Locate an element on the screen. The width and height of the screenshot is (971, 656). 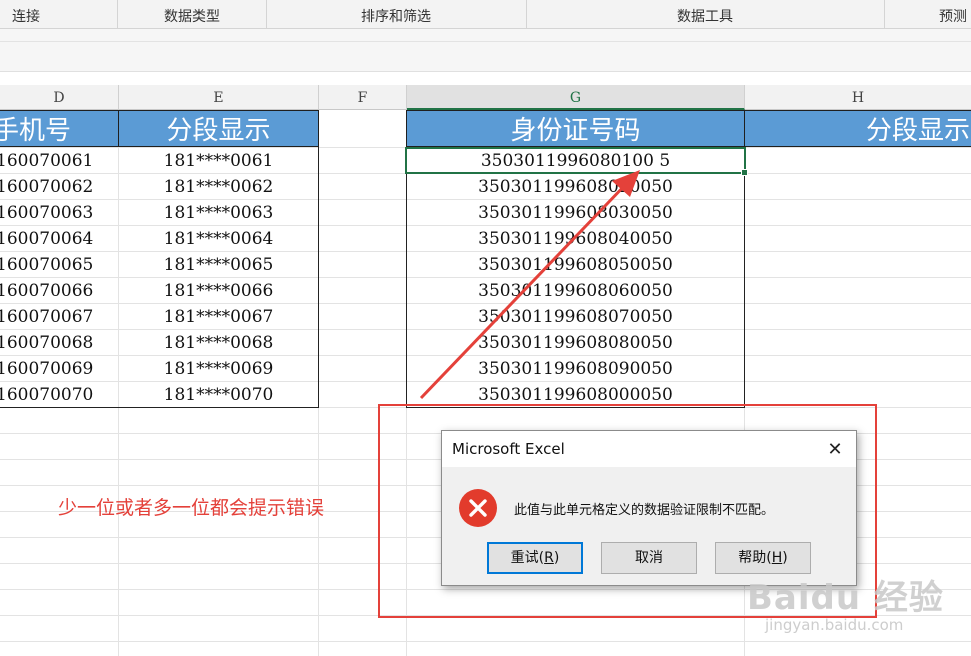
dialog-title: Microsoft Excel is located at coordinates (508, 449).